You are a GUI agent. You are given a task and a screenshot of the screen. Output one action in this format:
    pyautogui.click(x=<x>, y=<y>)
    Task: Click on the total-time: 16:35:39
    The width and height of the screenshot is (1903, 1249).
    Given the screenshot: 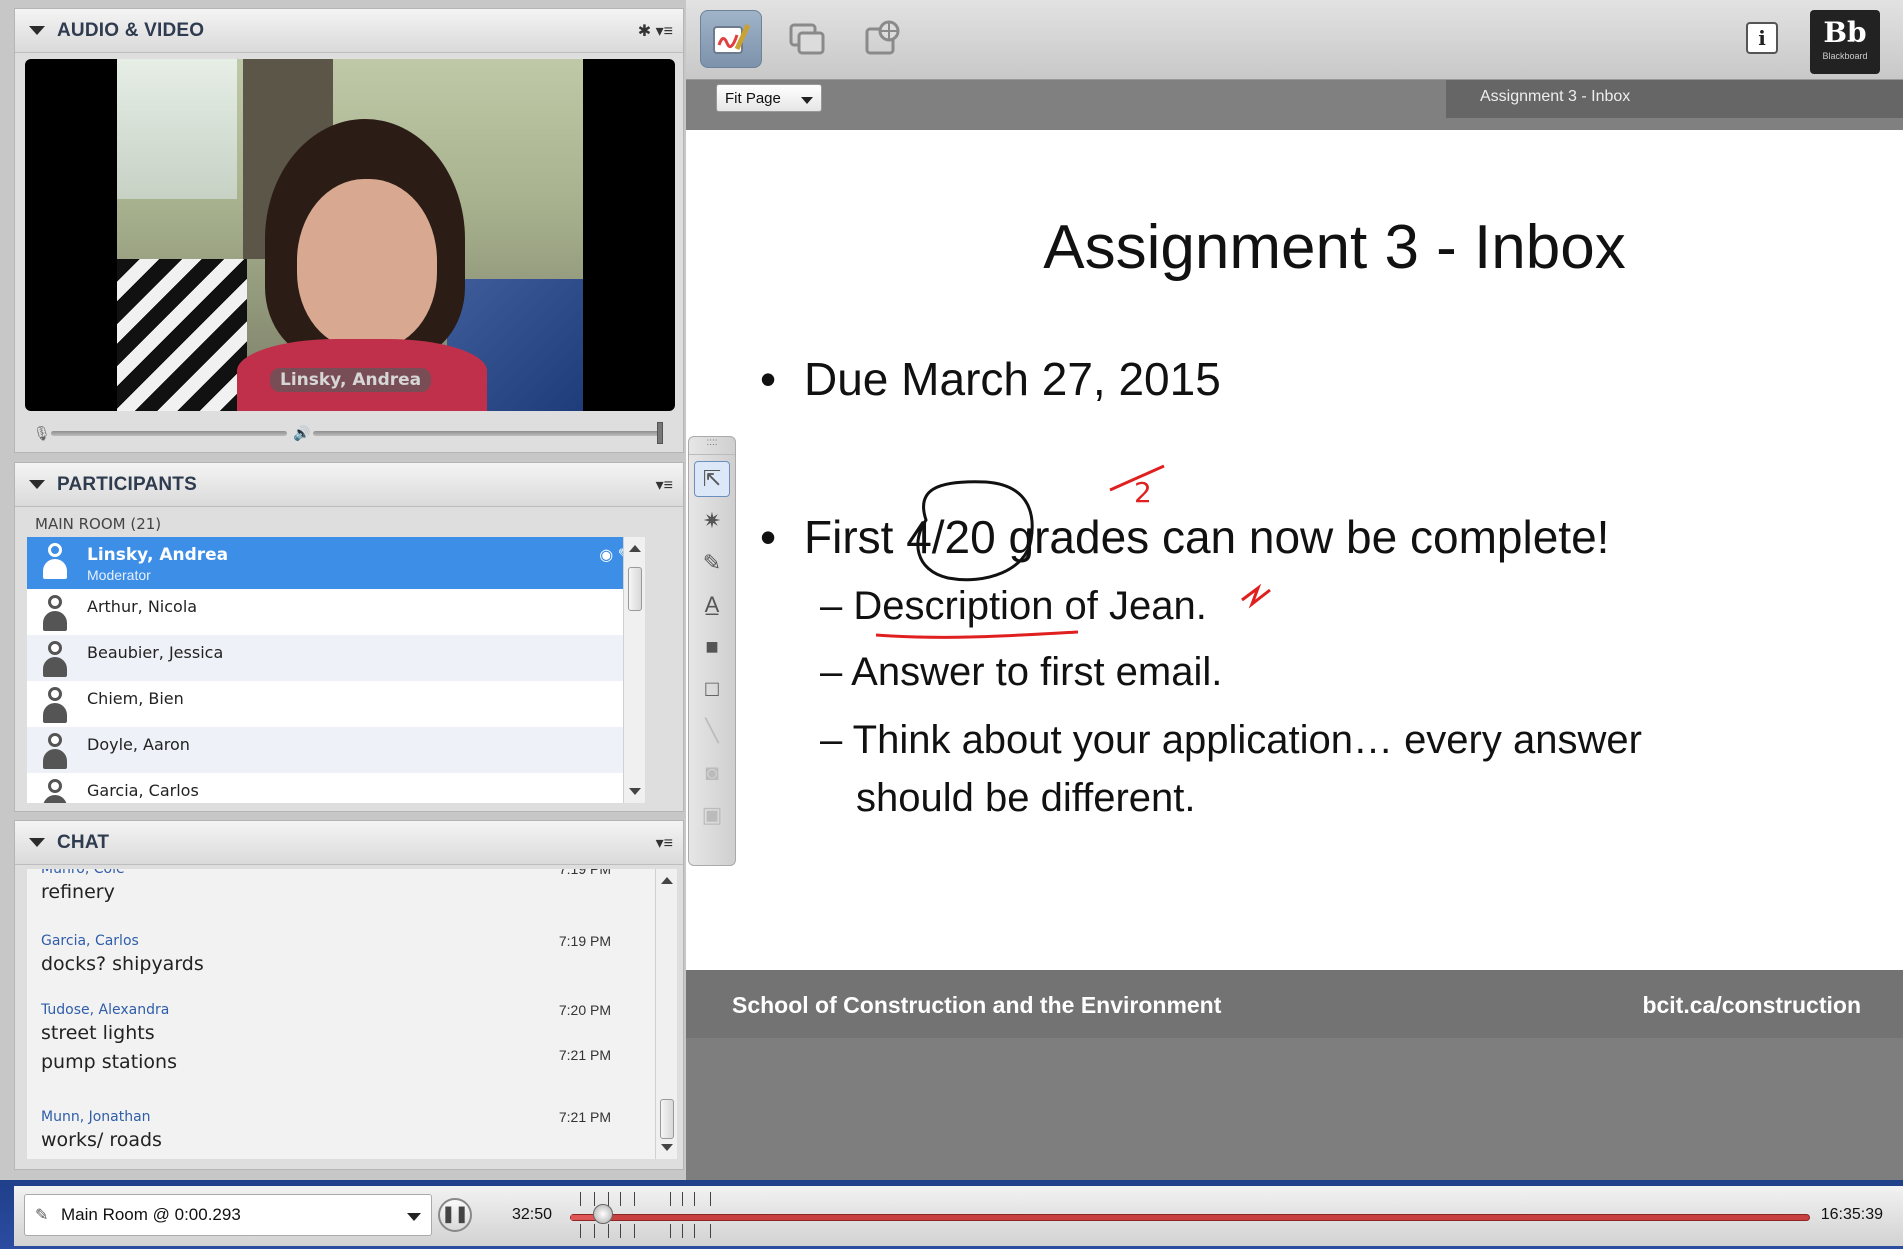 What is the action you would take?
    pyautogui.click(x=1851, y=1214)
    